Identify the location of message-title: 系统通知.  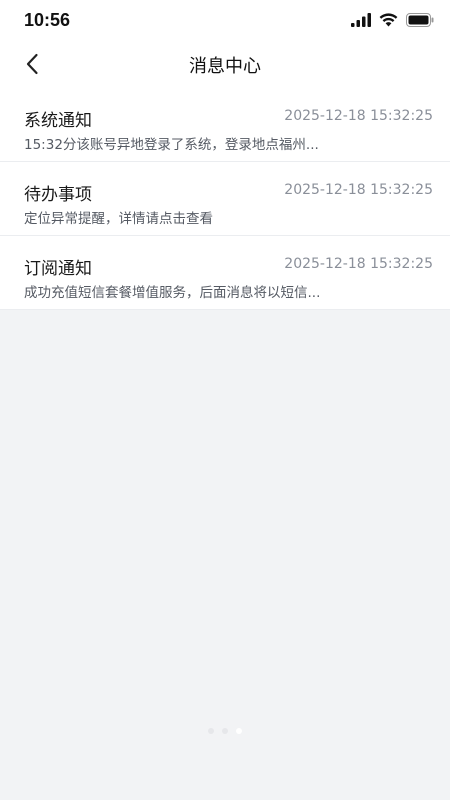
(58, 121).